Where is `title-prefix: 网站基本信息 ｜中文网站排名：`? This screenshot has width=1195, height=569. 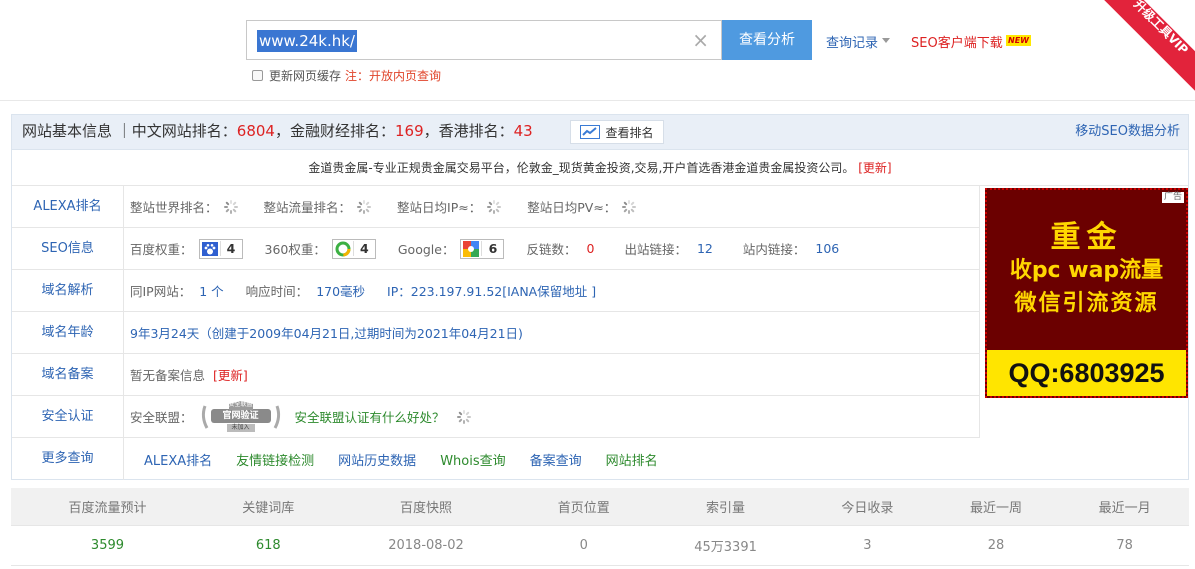 title-prefix: 网站基本信息 ｜中文网站排名： is located at coordinates (129, 131).